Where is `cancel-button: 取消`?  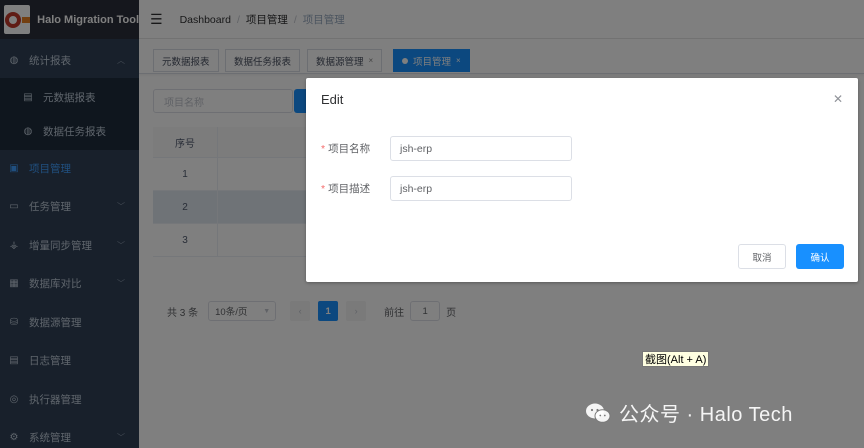
cancel-button: 取消 is located at coordinates (762, 256).